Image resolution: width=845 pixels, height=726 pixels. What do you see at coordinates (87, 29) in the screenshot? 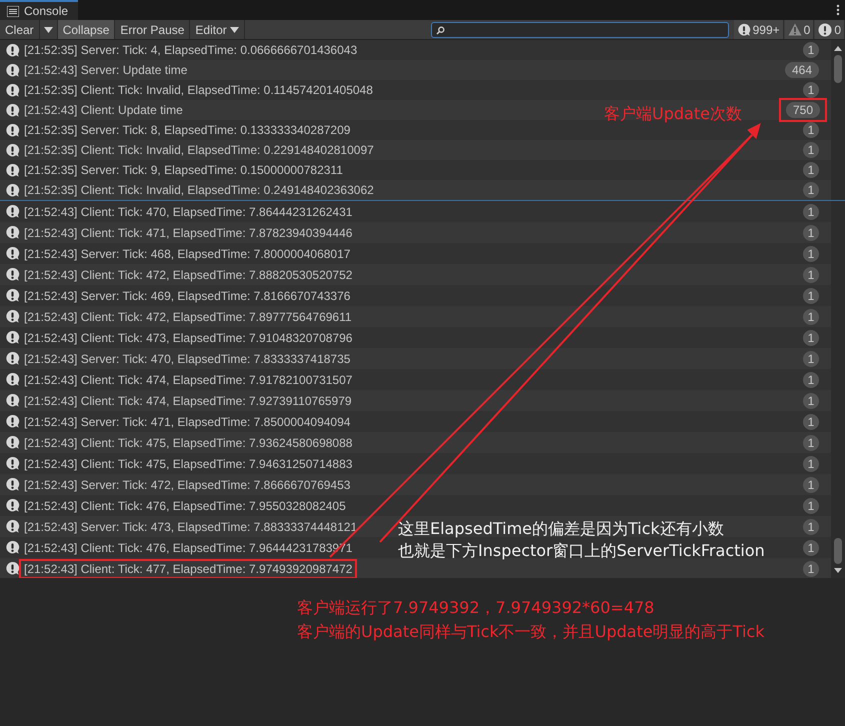
I see `toggle-button: Collapse` at bounding box center [87, 29].